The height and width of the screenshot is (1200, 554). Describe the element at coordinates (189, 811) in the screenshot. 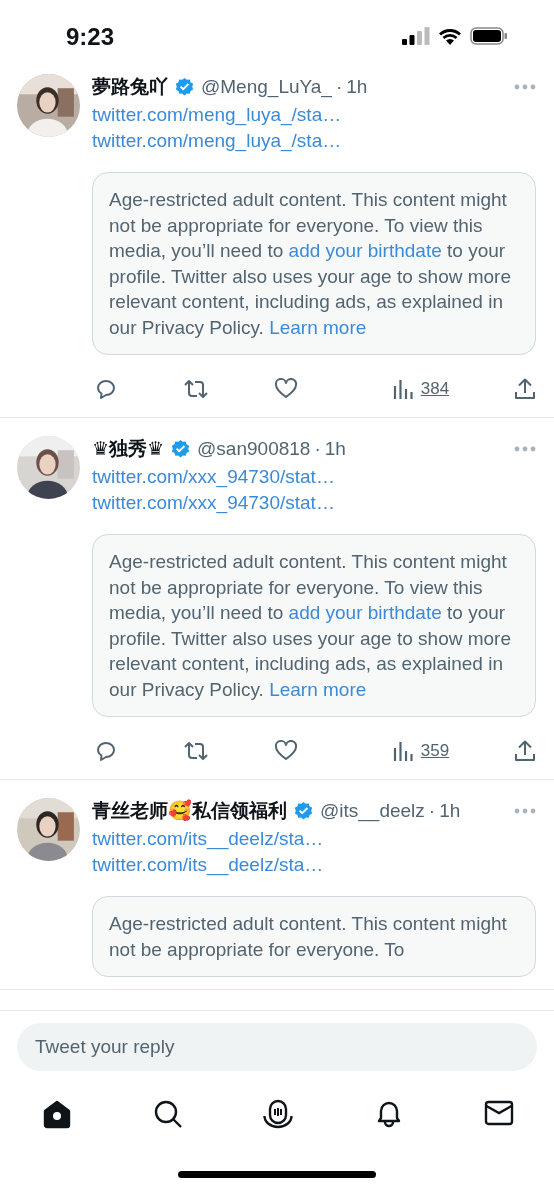

I see `author-name: 青丝老师🥰私信领福利` at that location.